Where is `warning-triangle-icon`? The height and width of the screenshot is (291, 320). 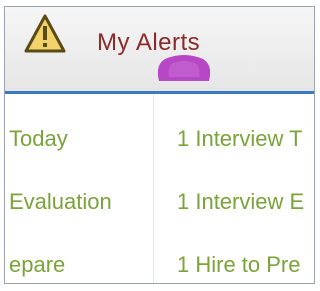 warning-triangle-icon is located at coordinates (45, 33).